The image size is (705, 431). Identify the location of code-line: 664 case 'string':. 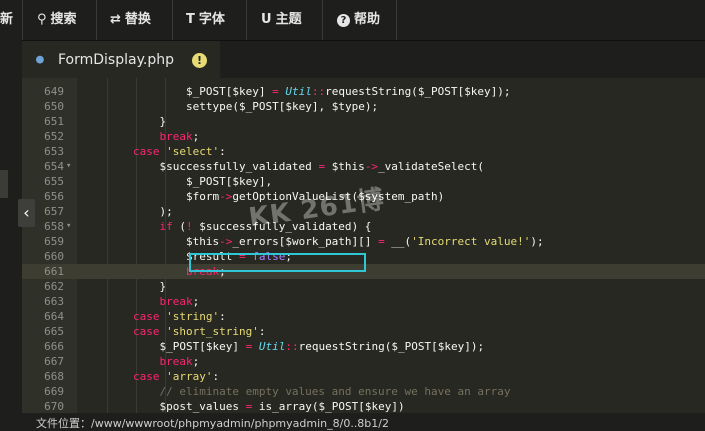
(363, 316).